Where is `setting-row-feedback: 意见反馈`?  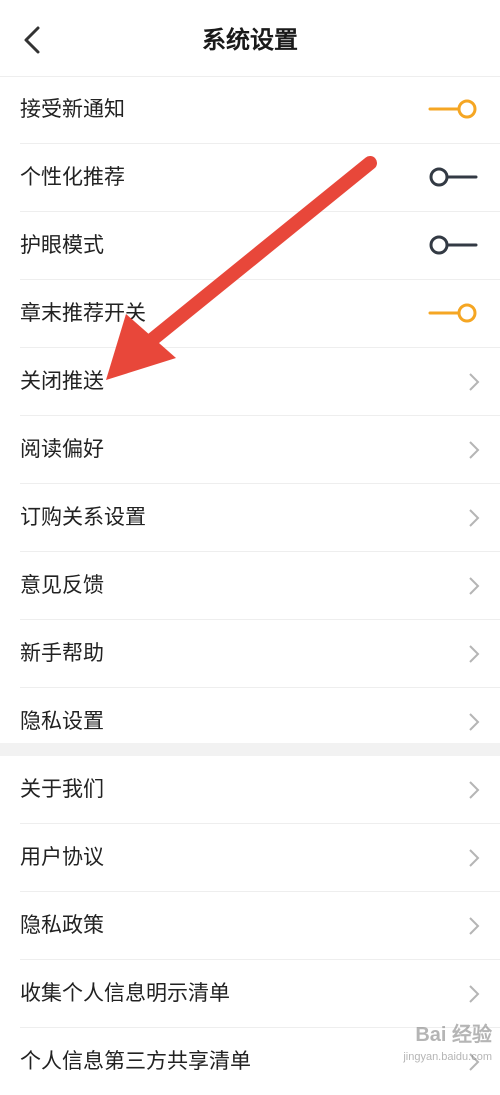
setting-row-feedback: 意见反馈 is located at coordinates (260, 586).